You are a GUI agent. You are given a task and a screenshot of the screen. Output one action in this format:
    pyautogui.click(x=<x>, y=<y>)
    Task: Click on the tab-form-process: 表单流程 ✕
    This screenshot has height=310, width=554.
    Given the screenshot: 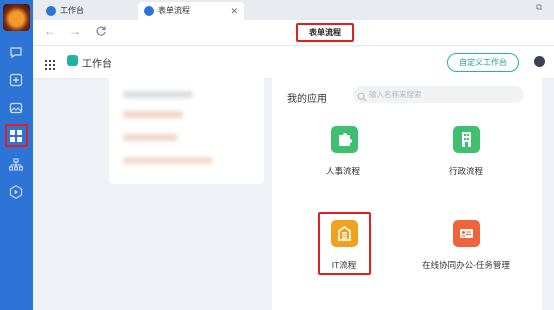 What is the action you would take?
    pyautogui.click(x=191, y=11)
    